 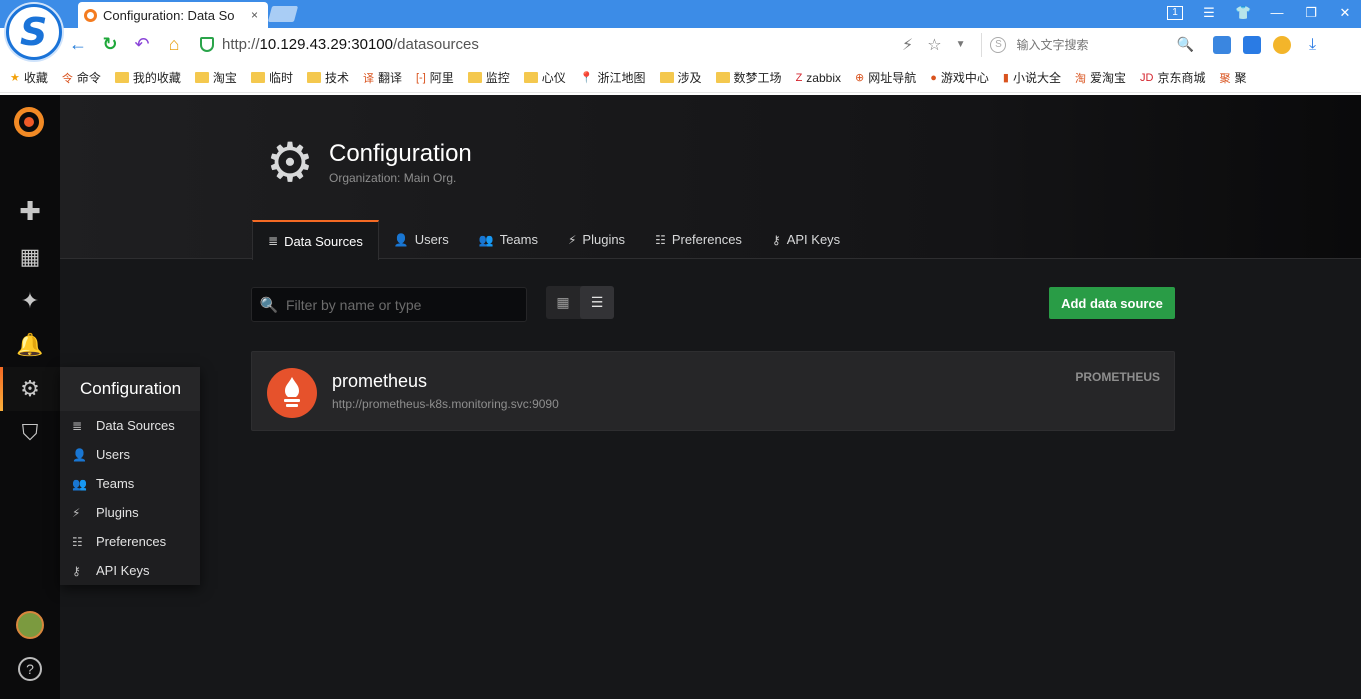 I want to click on new-tab-button, so click(x=283, y=14).